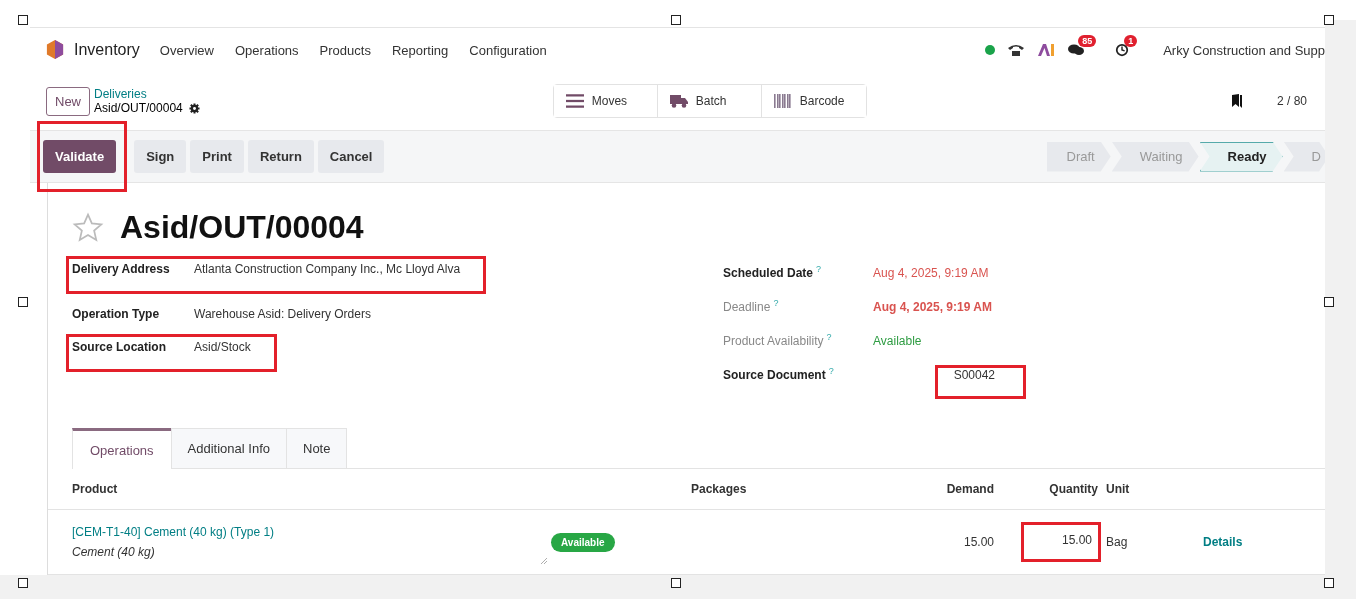  What do you see at coordinates (267, 50) in the screenshot?
I see `menu-item: Operations` at bounding box center [267, 50].